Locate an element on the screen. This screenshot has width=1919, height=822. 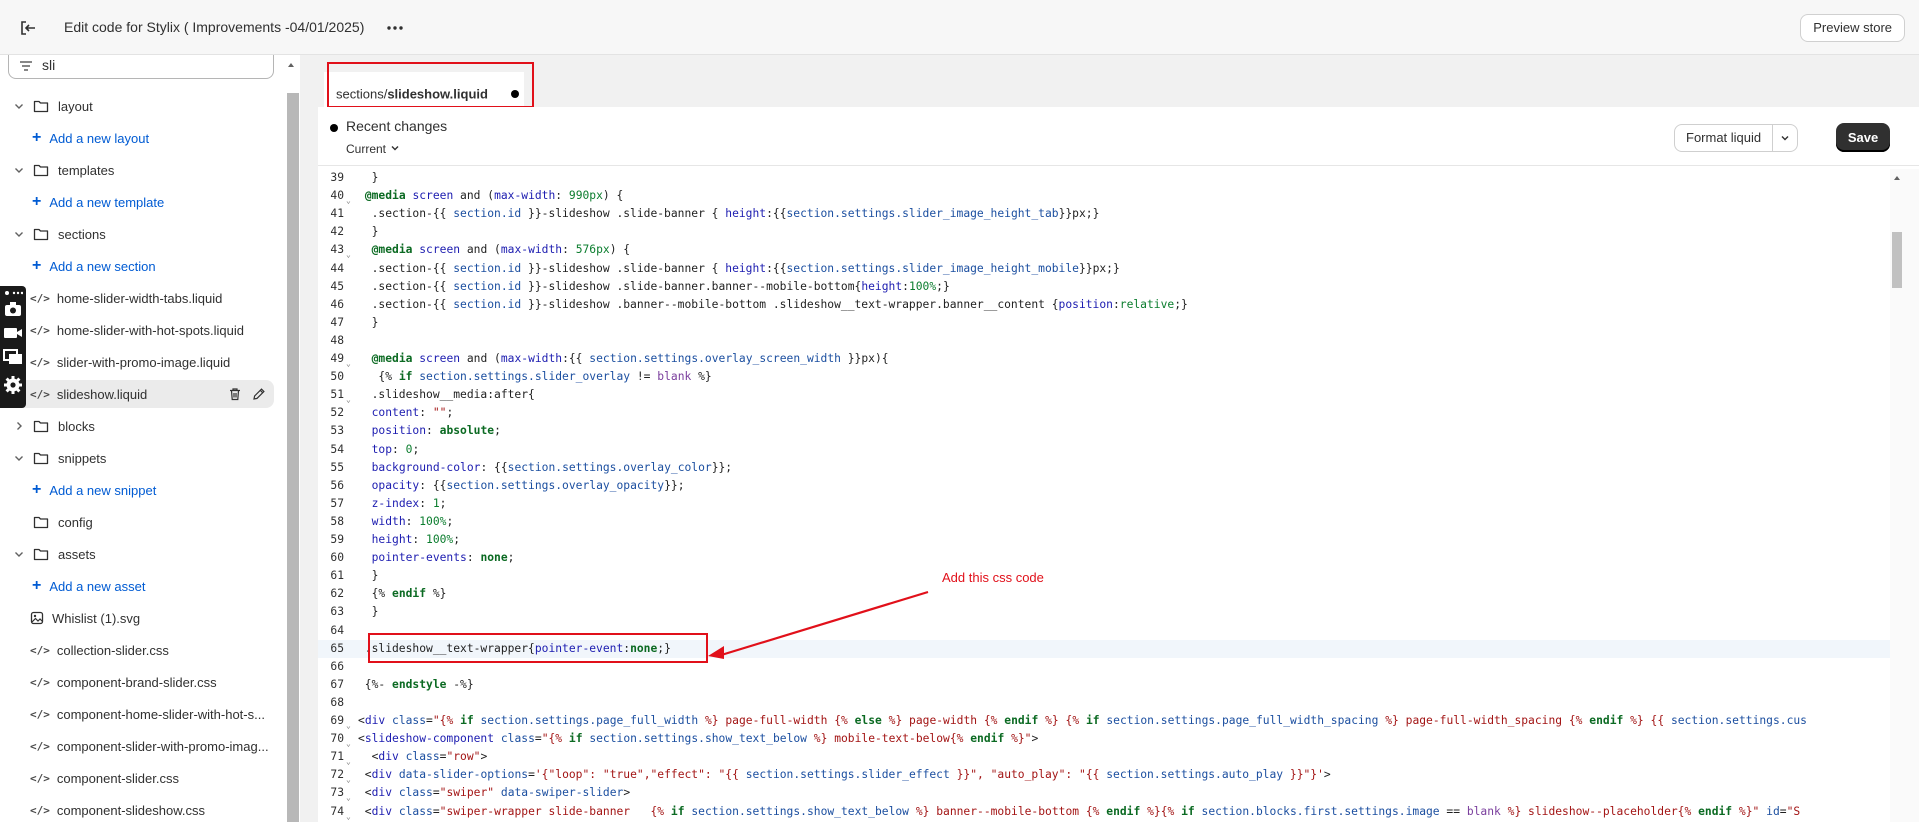
code-line: 47 } is located at coordinates (1104, 323).